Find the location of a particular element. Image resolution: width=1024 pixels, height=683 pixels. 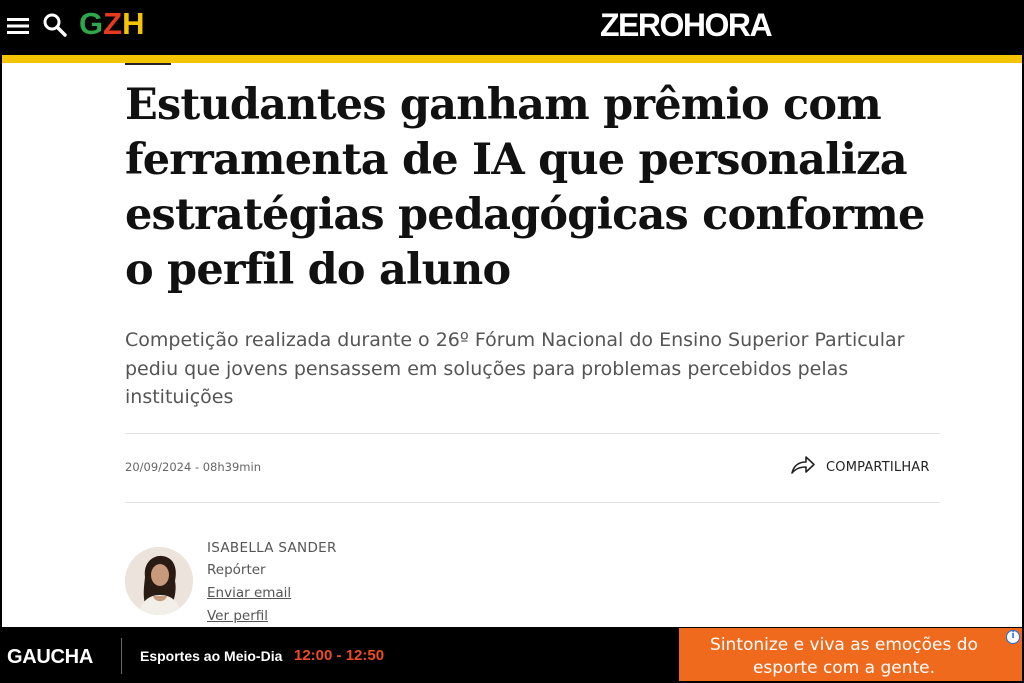

gzh-logo: GZH is located at coordinates (111, 24).